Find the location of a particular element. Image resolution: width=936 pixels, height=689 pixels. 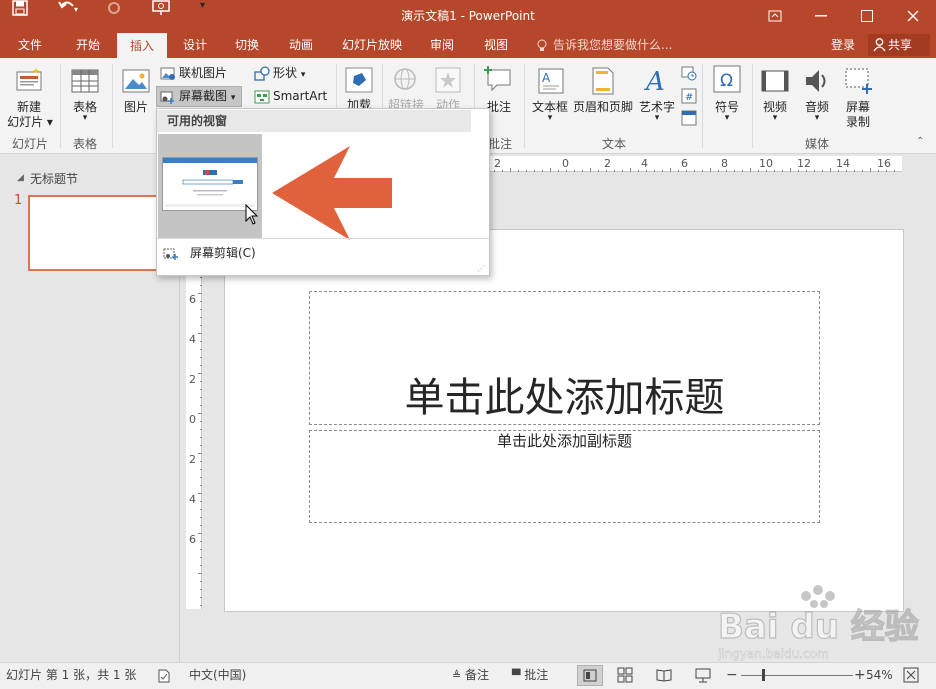

video-icon is located at coordinates (775, 81).